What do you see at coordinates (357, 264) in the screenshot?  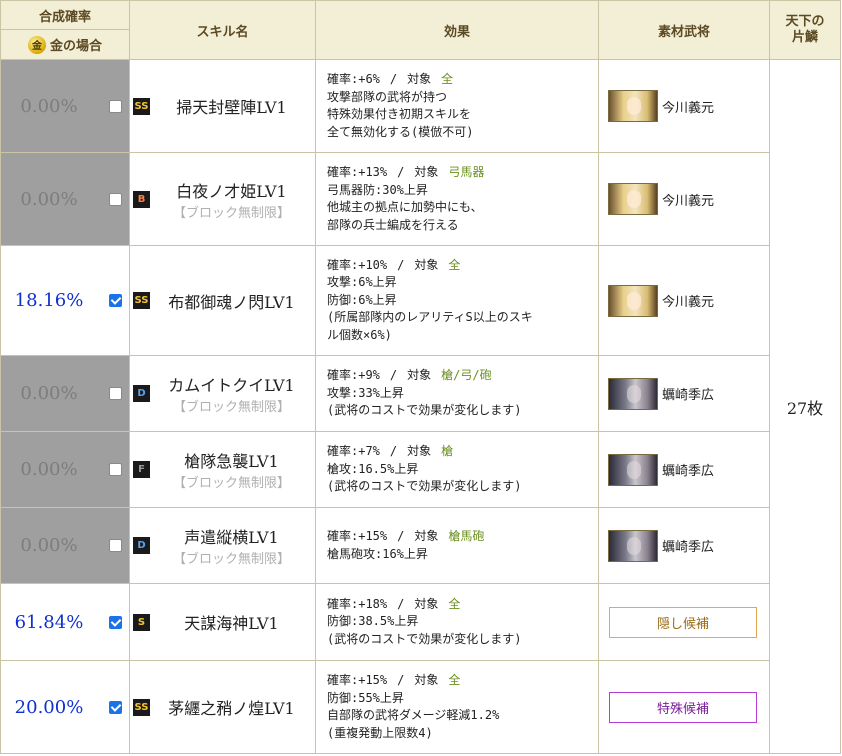 I see `effect-rate: 確率:+10%` at bounding box center [357, 264].